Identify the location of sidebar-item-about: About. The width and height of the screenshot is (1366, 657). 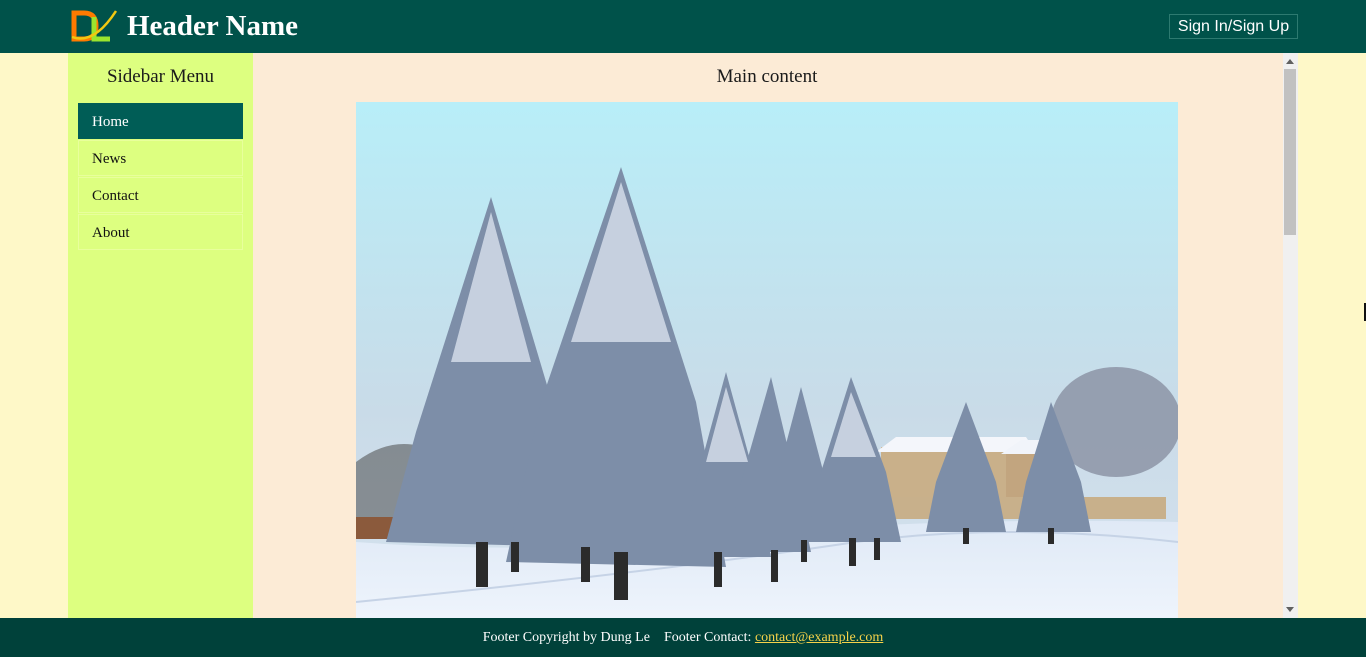
(160, 232).